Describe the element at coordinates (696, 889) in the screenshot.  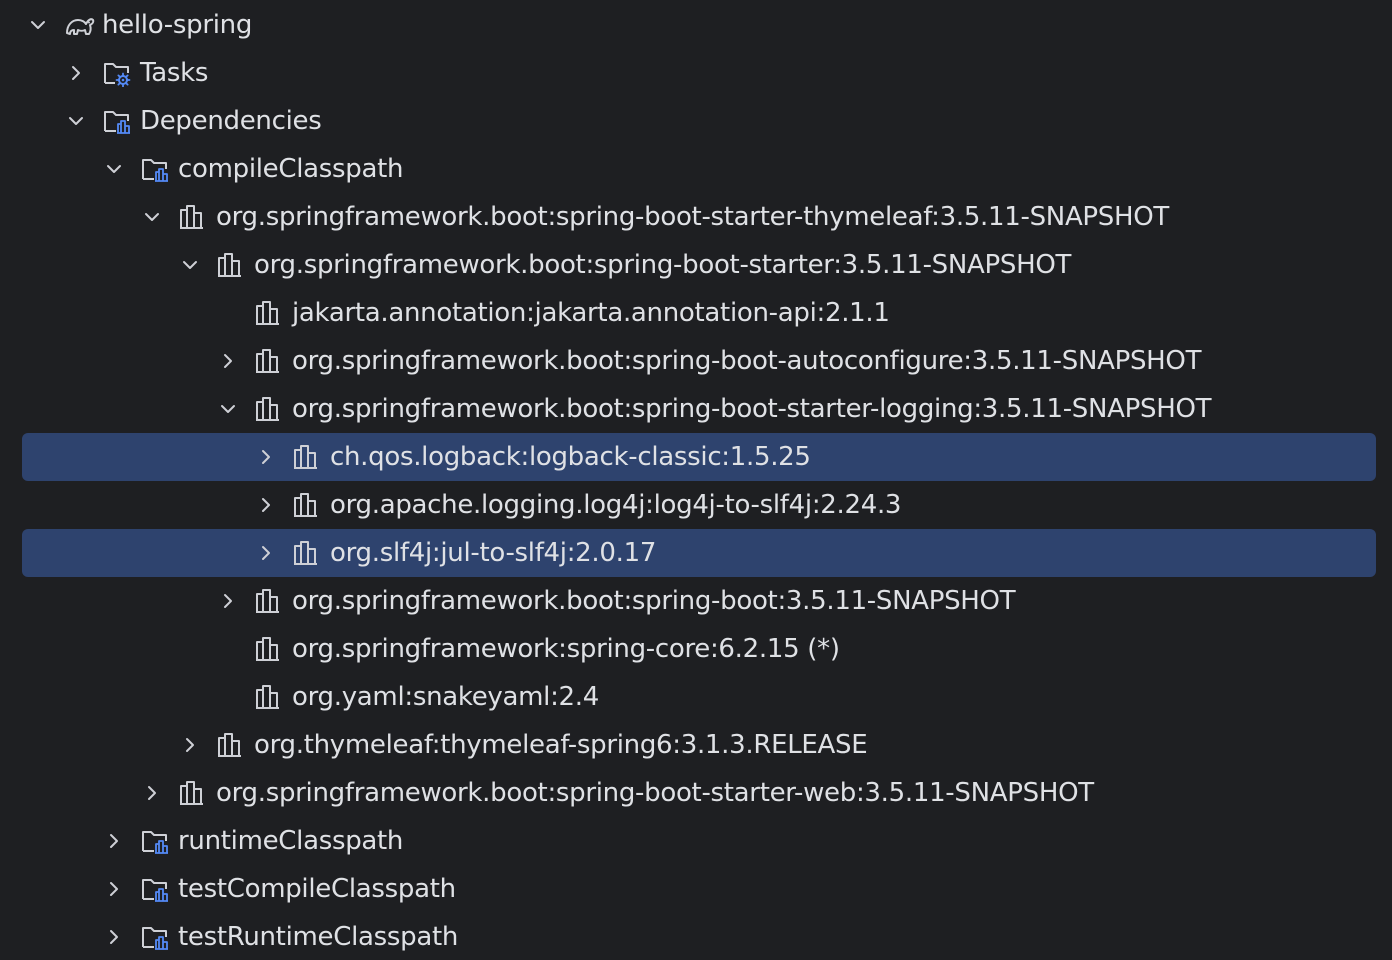
I see `tree-row: testCompileClasspath` at that location.